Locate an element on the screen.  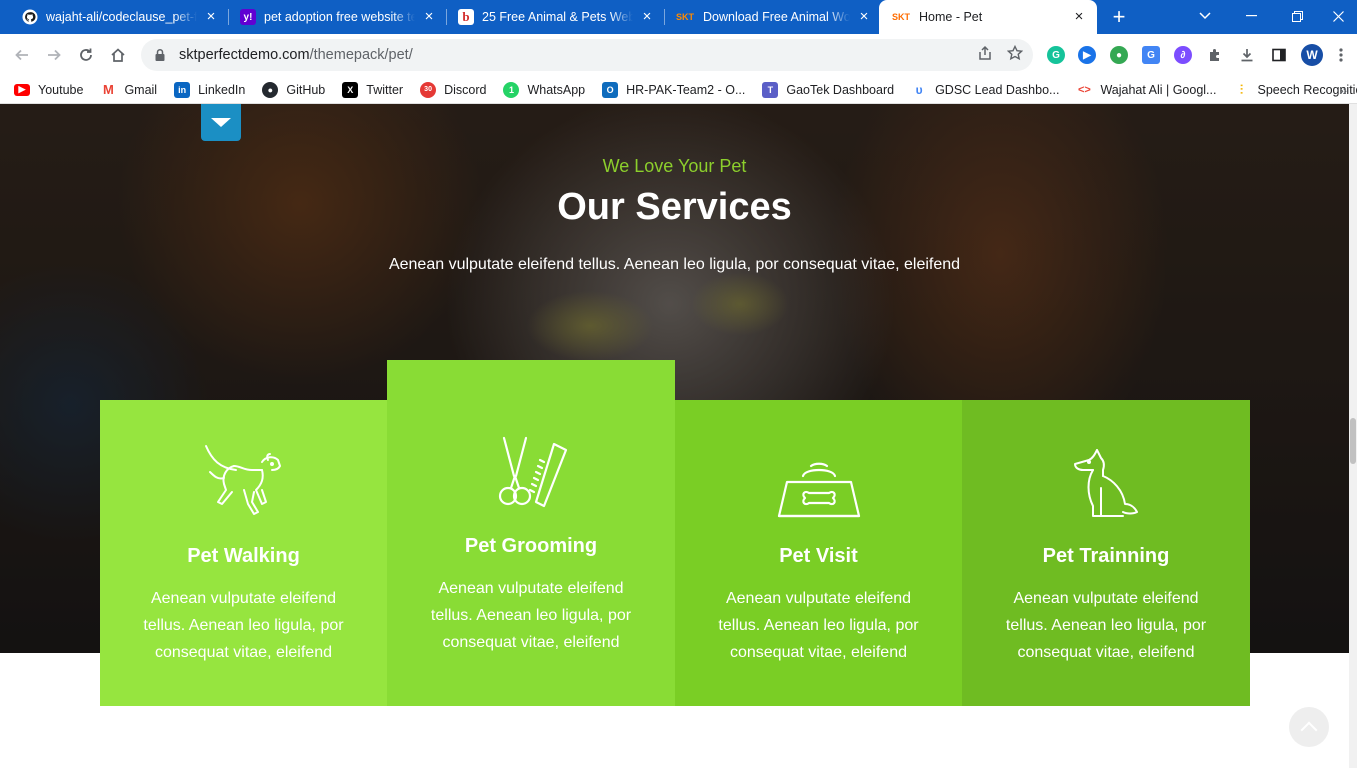
tab-2: y! pet adoption free website template × is located at coordinates (337, 17).